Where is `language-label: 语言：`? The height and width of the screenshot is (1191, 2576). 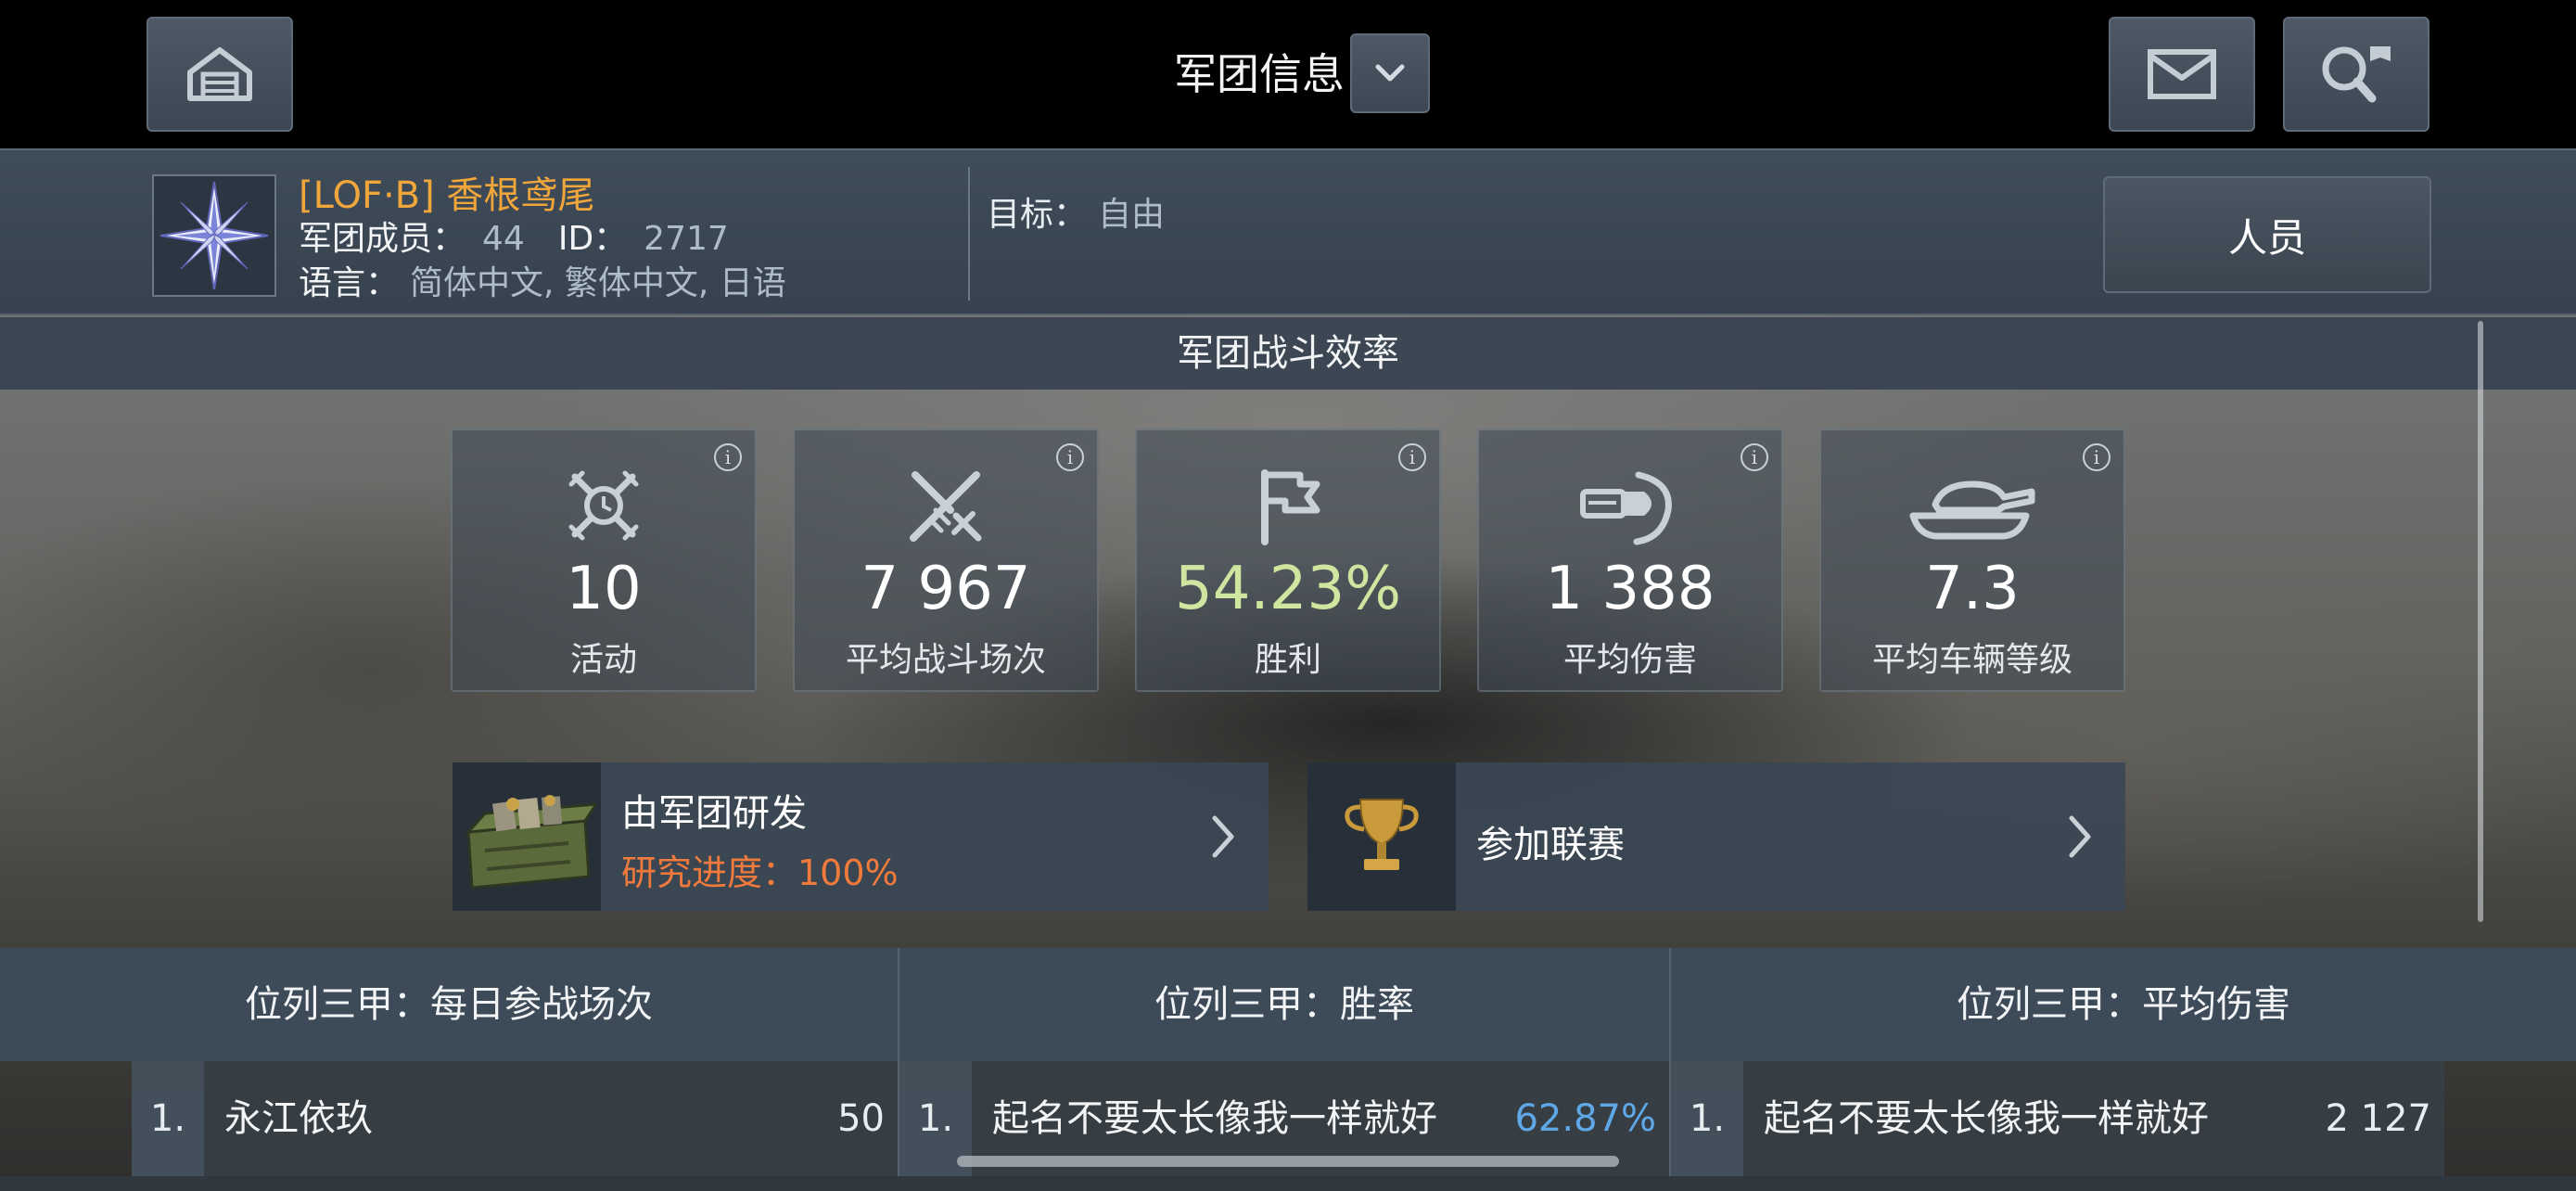 language-label: 语言： is located at coordinates (349, 283).